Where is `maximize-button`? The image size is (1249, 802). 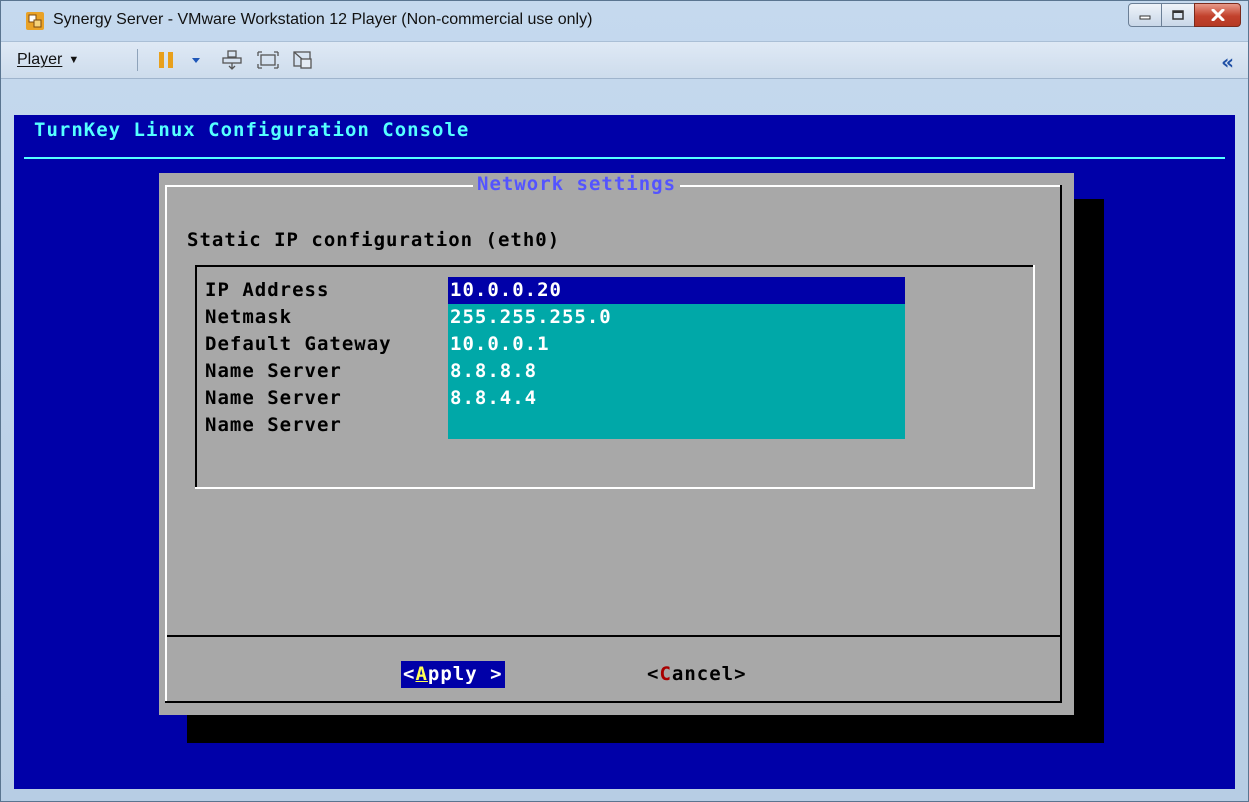 maximize-button is located at coordinates (1178, 15).